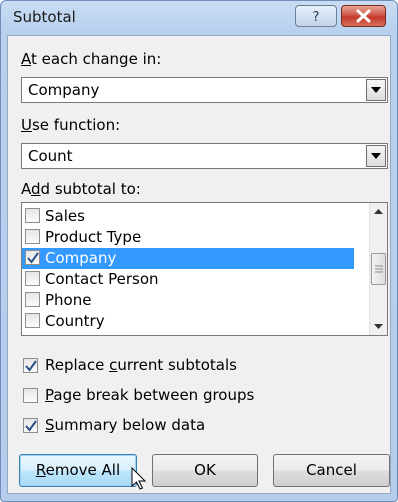  What do you see at coordinates (204, 156) in the screenshot?
I see `use-function-combobox: Count` at bounding box center [204, 156].